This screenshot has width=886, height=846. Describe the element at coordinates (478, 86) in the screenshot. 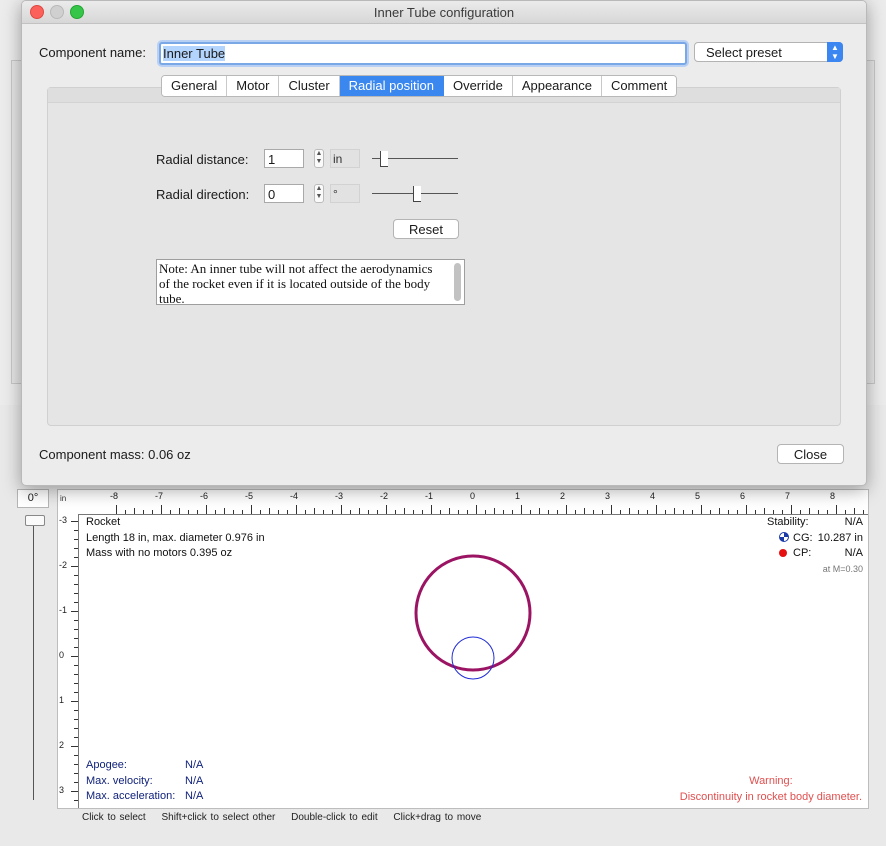

I see `tab-override: Override` at that location.